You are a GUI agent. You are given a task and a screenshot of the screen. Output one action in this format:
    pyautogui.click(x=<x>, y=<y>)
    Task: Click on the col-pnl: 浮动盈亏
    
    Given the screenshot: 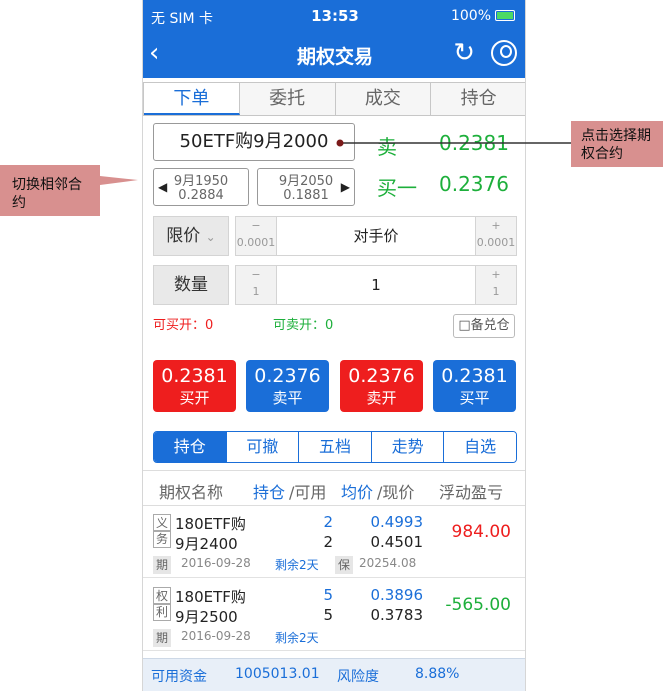 What is the action you would take?
    pyautogui.click(x=471, y=492)
    